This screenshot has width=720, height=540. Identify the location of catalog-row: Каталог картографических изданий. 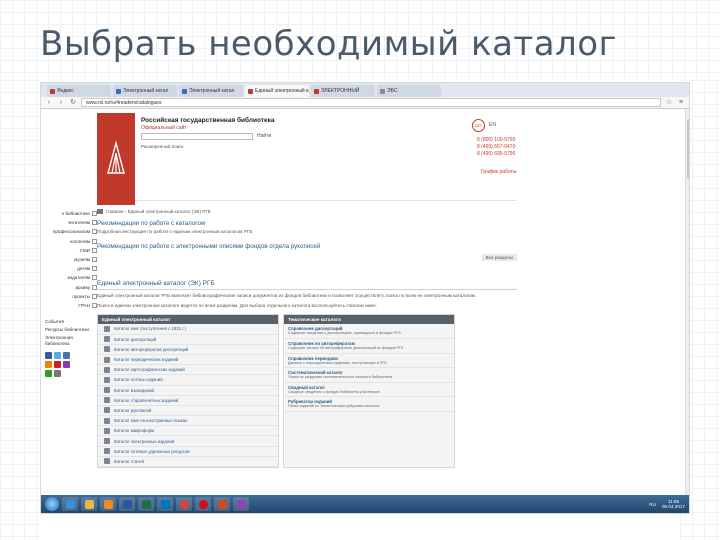
(188, 370).